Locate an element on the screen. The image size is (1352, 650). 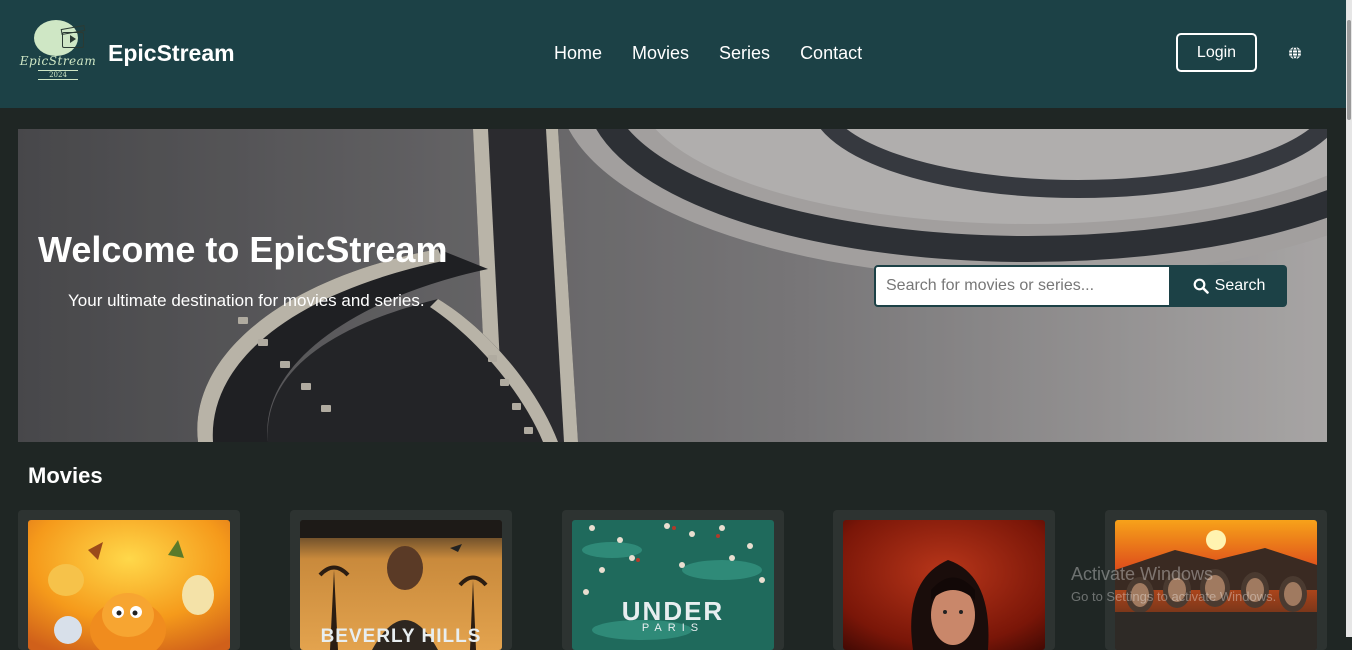
poster-title: BEVERLY HILLS is located at coordinates (401, 636).